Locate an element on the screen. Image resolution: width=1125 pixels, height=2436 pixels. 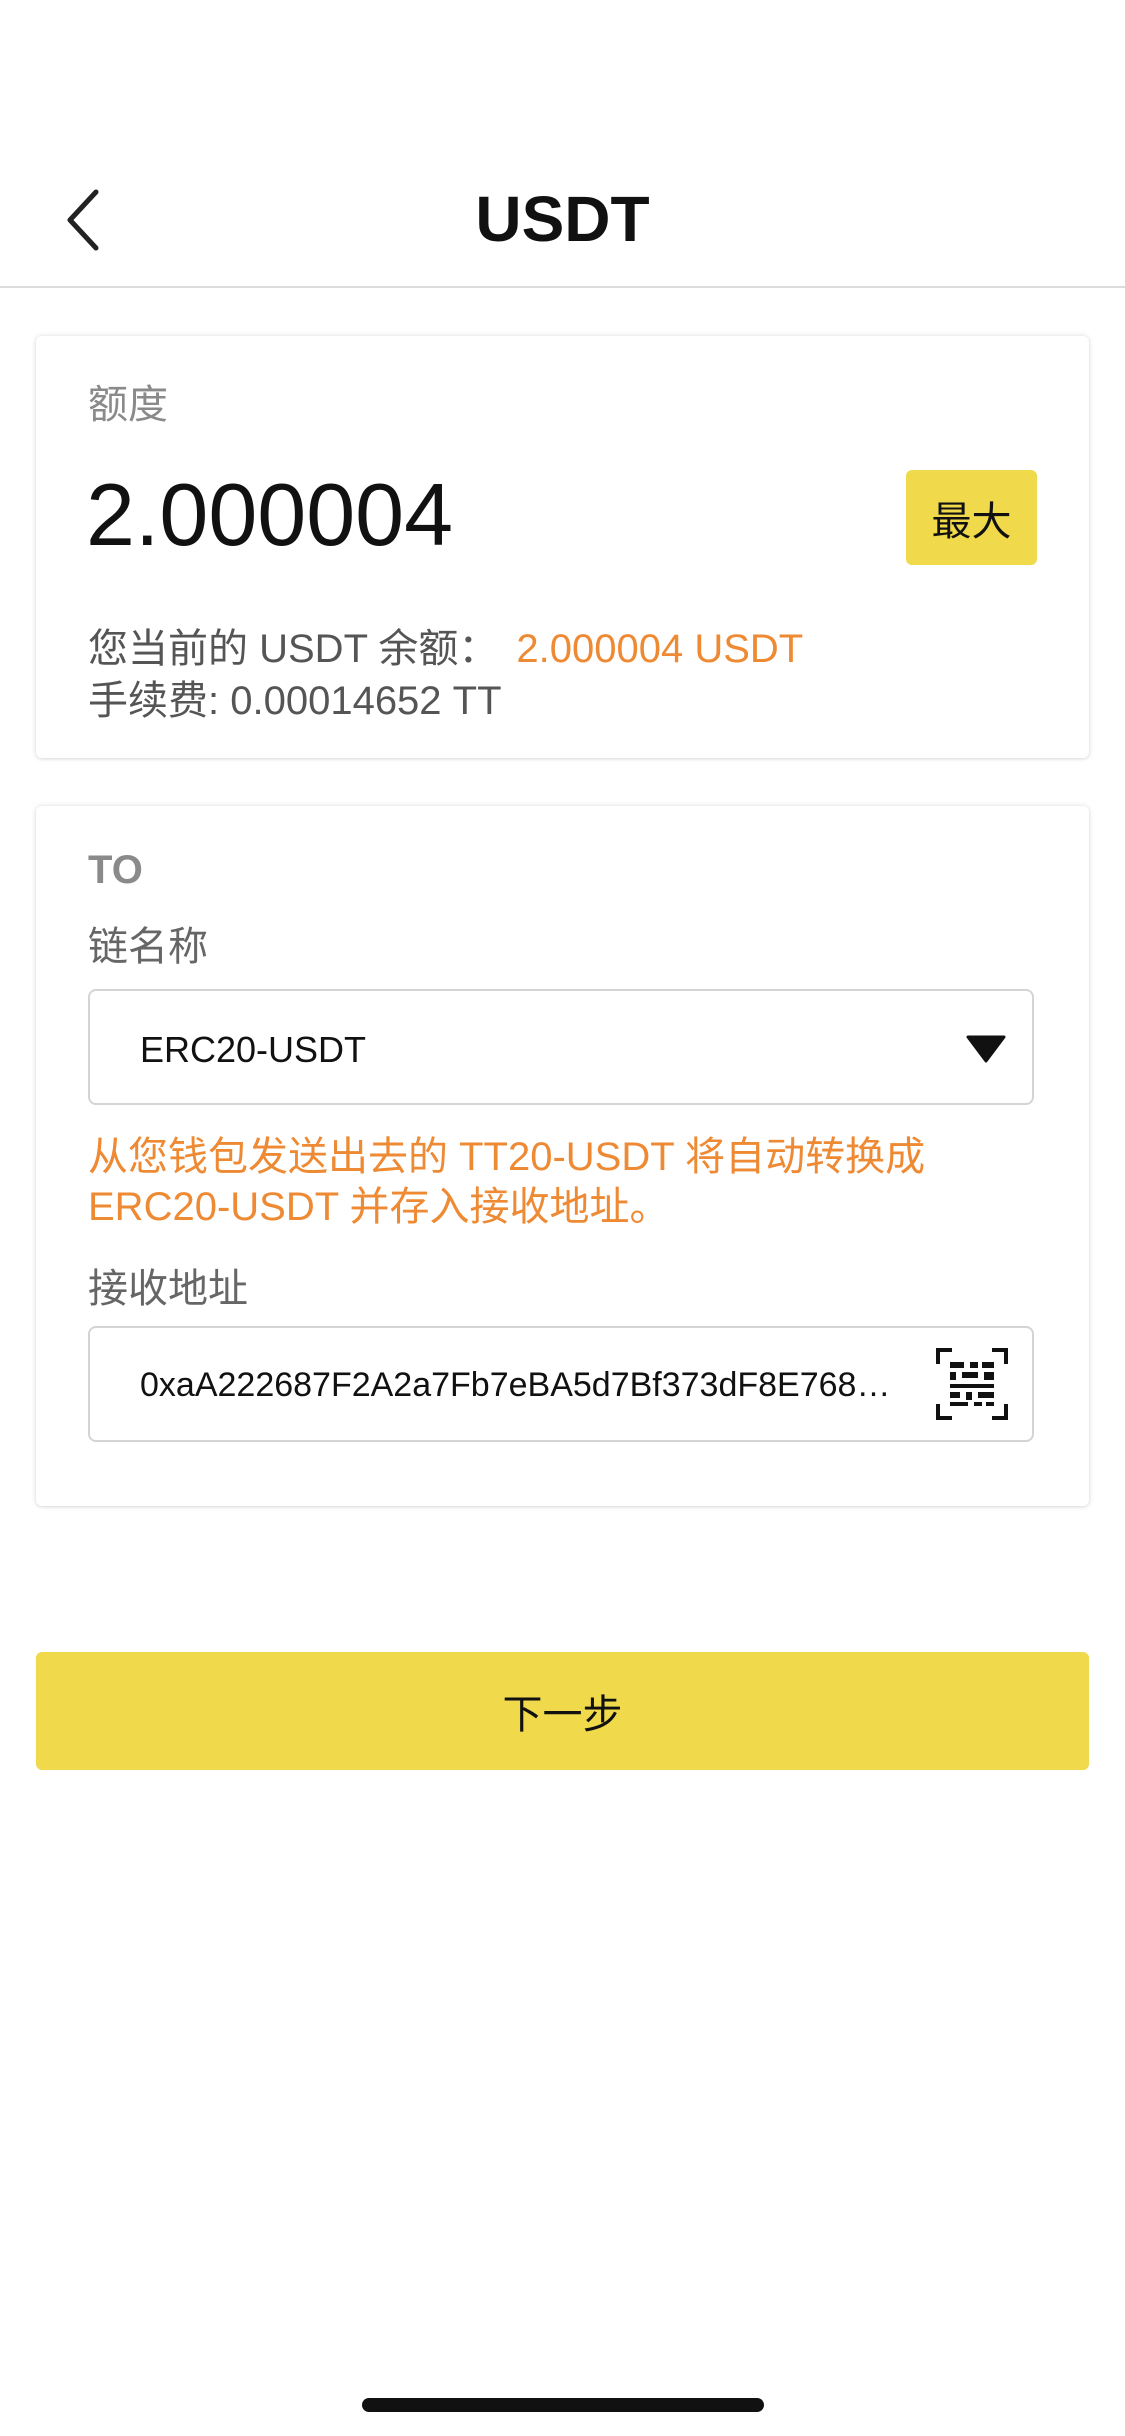
chain-select: ERC20-USDT is located at coordinates (561, 1047).